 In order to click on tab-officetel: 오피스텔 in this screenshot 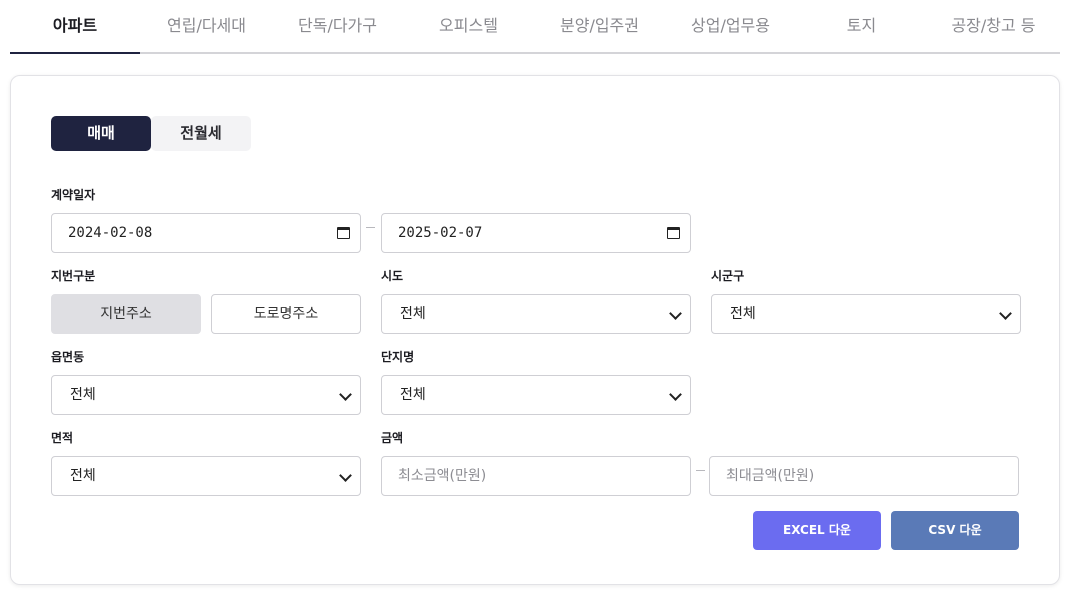, I will do `click(468, 26)`.